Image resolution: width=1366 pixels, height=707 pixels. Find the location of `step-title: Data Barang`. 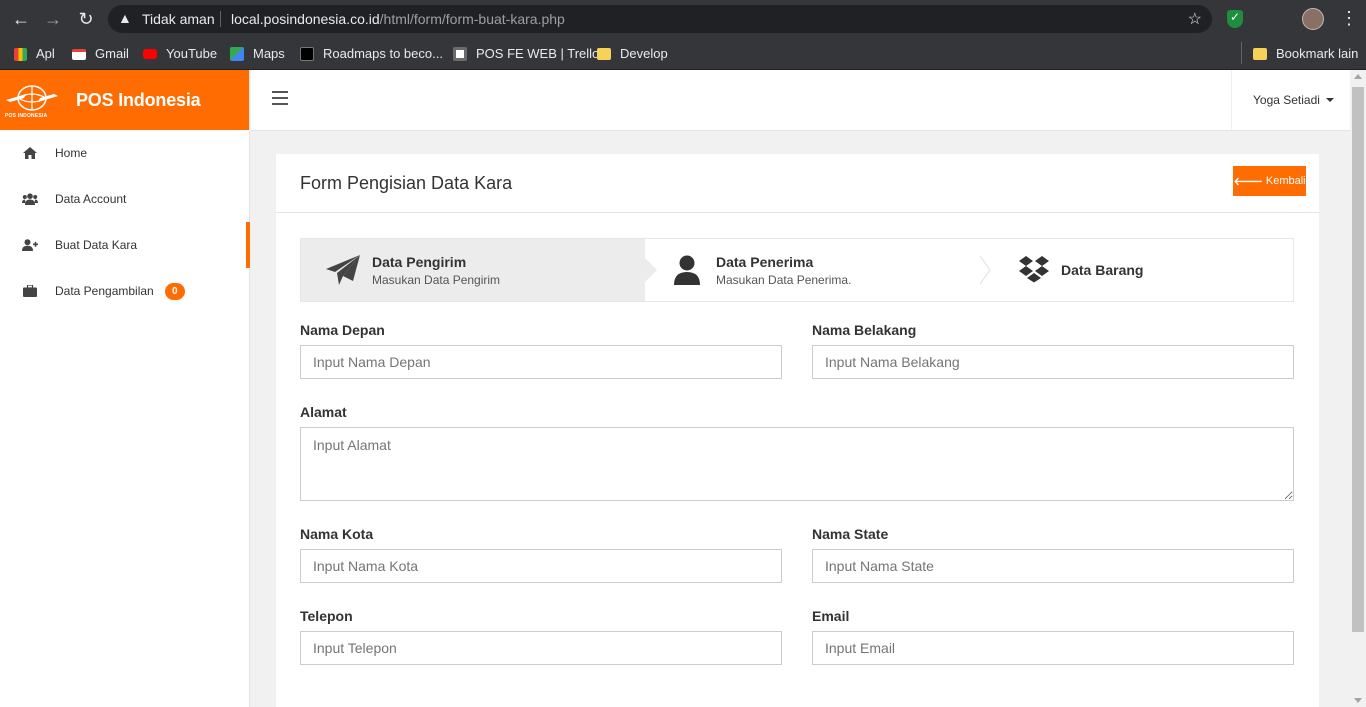

step-title: Data Barang is located at coordinates (1102, 270).